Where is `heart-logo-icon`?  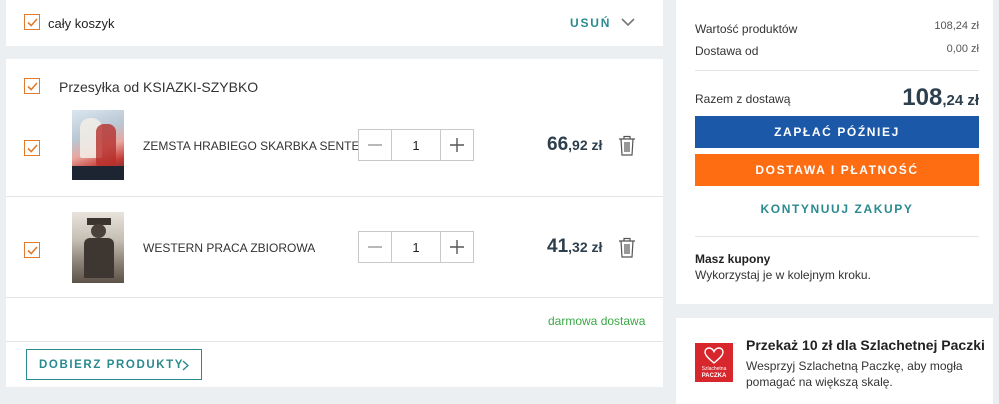
heart-logo-icon is located at coordinates (714, 355).